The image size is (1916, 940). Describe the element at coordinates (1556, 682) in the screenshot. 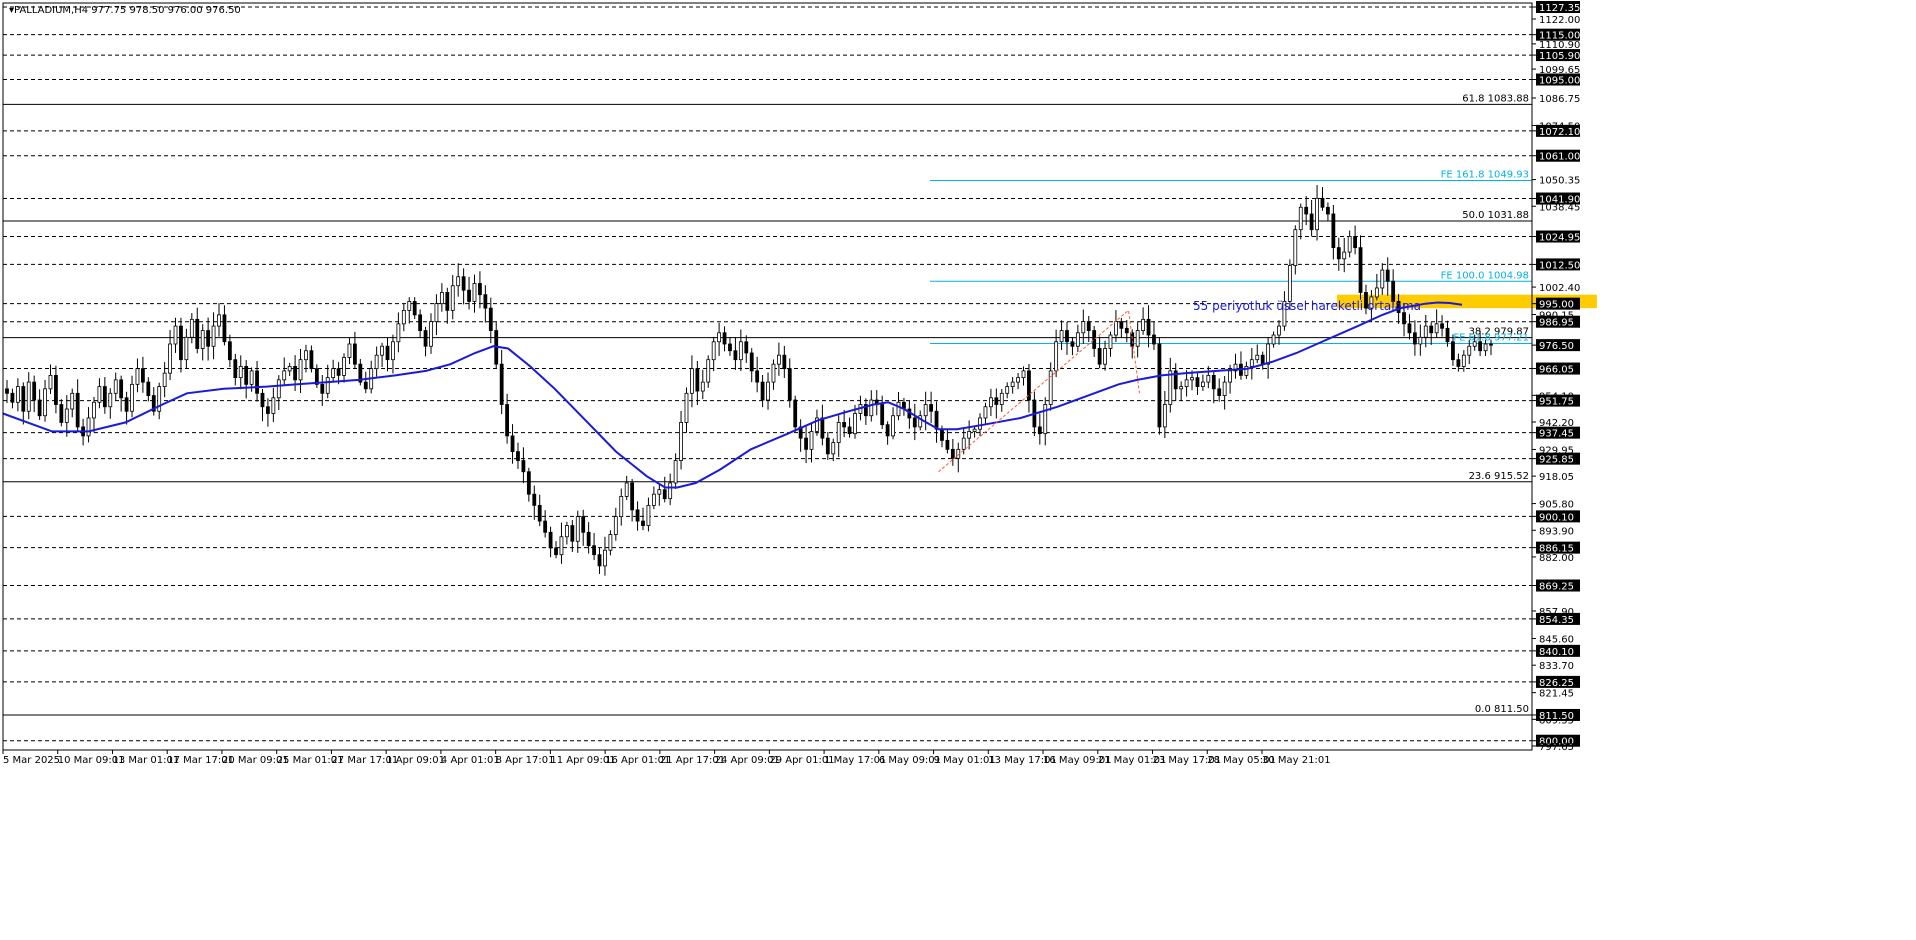

I see `price-tag: 826.25` at that location.